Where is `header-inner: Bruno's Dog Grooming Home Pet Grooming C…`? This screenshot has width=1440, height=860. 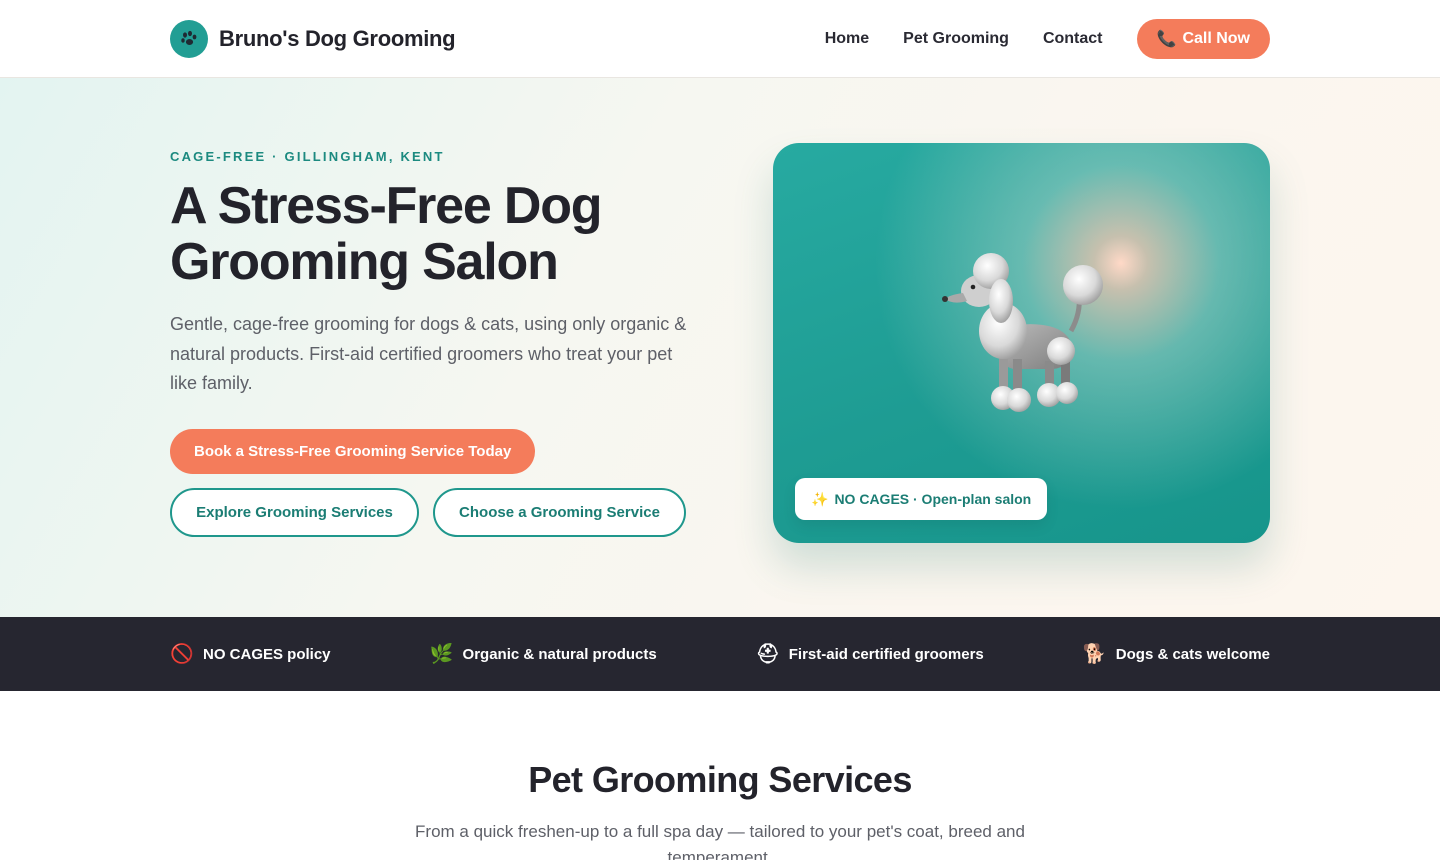 header-inner: Bruno's Dog Grooming Home Pet Grooming C… is located at coordinates (720, 39).